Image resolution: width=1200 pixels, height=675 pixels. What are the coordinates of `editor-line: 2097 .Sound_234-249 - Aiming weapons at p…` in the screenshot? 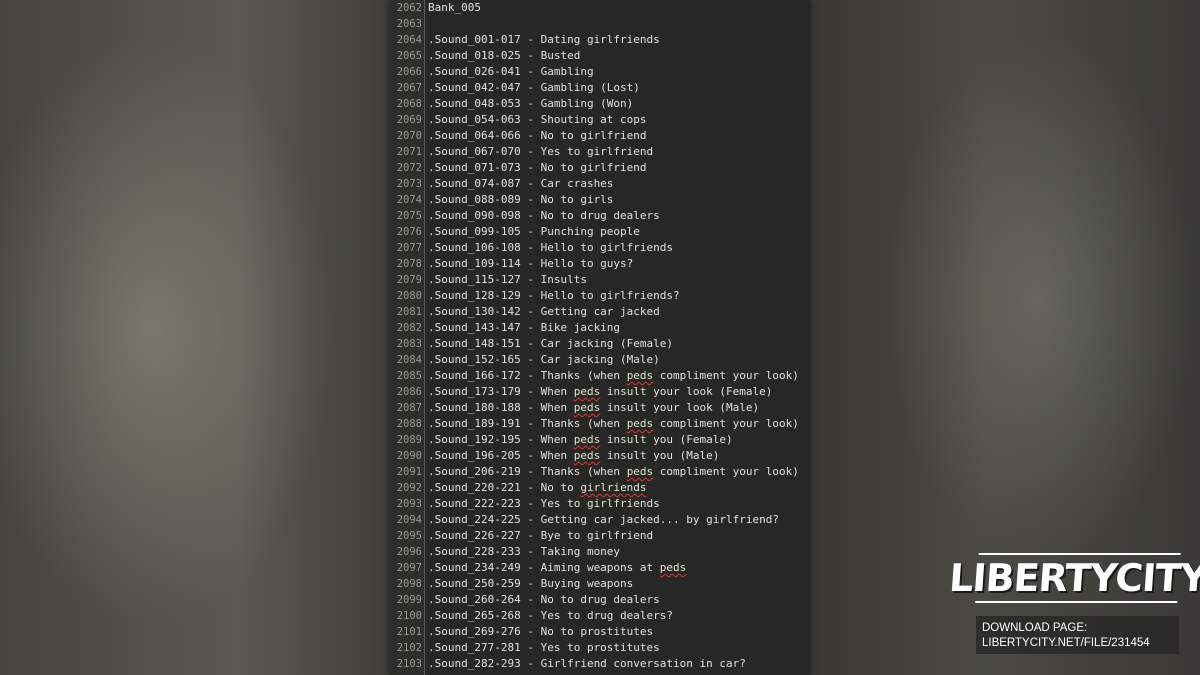 It's located at (599, 568).